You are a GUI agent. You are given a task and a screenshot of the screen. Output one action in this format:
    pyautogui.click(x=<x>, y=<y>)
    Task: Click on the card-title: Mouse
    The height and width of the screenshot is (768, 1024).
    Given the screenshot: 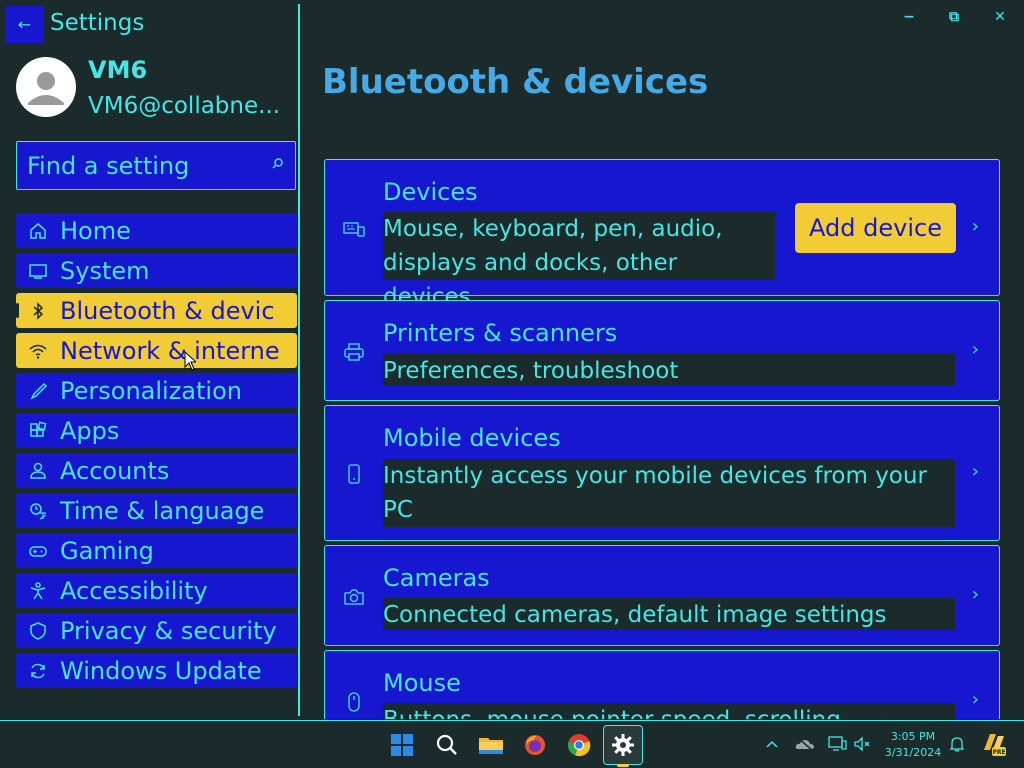 What is the action you would take?
    pyautogui.click(x=422, y=683)
    